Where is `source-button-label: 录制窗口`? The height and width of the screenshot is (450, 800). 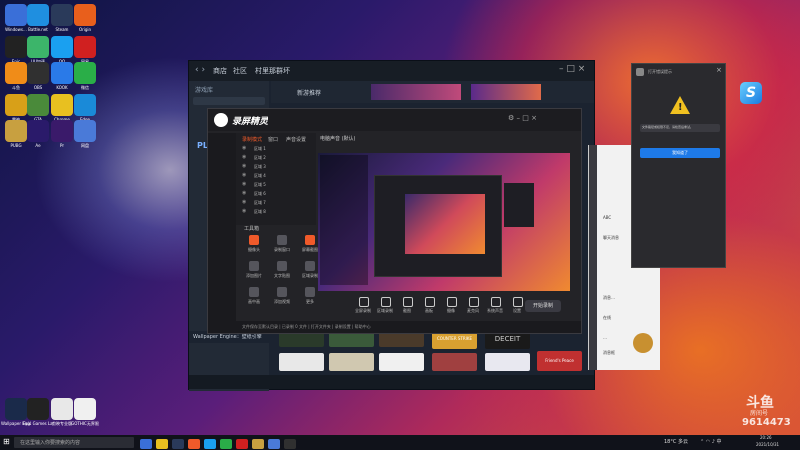 source-button-label: 录制窗口 is located at coordinates (282, 249).